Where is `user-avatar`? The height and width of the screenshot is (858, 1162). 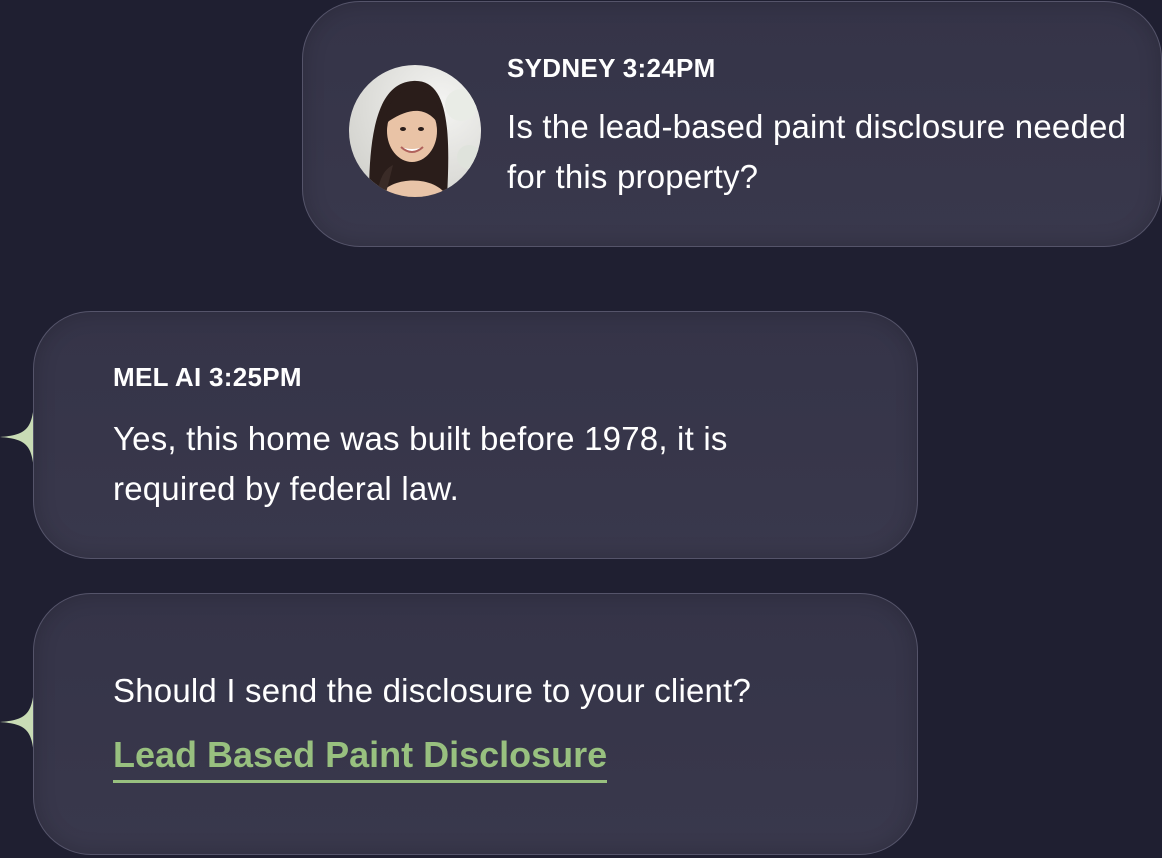 user-avatar is located at coordinates (415, 131).